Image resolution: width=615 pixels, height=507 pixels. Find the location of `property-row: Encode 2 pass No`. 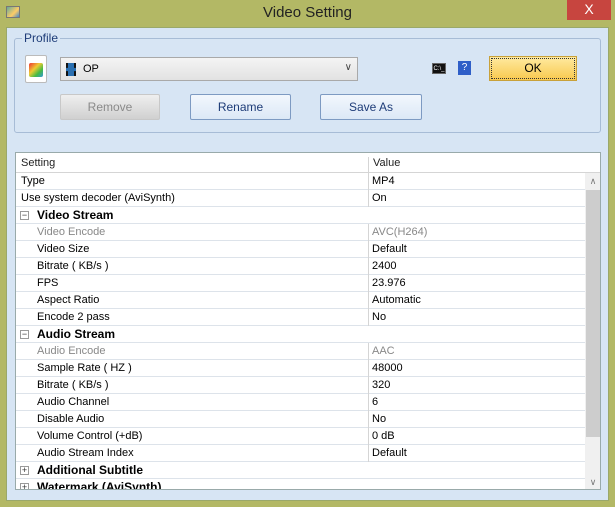

property-row: Encode 2 pass No is located at coordinates (300, 317).